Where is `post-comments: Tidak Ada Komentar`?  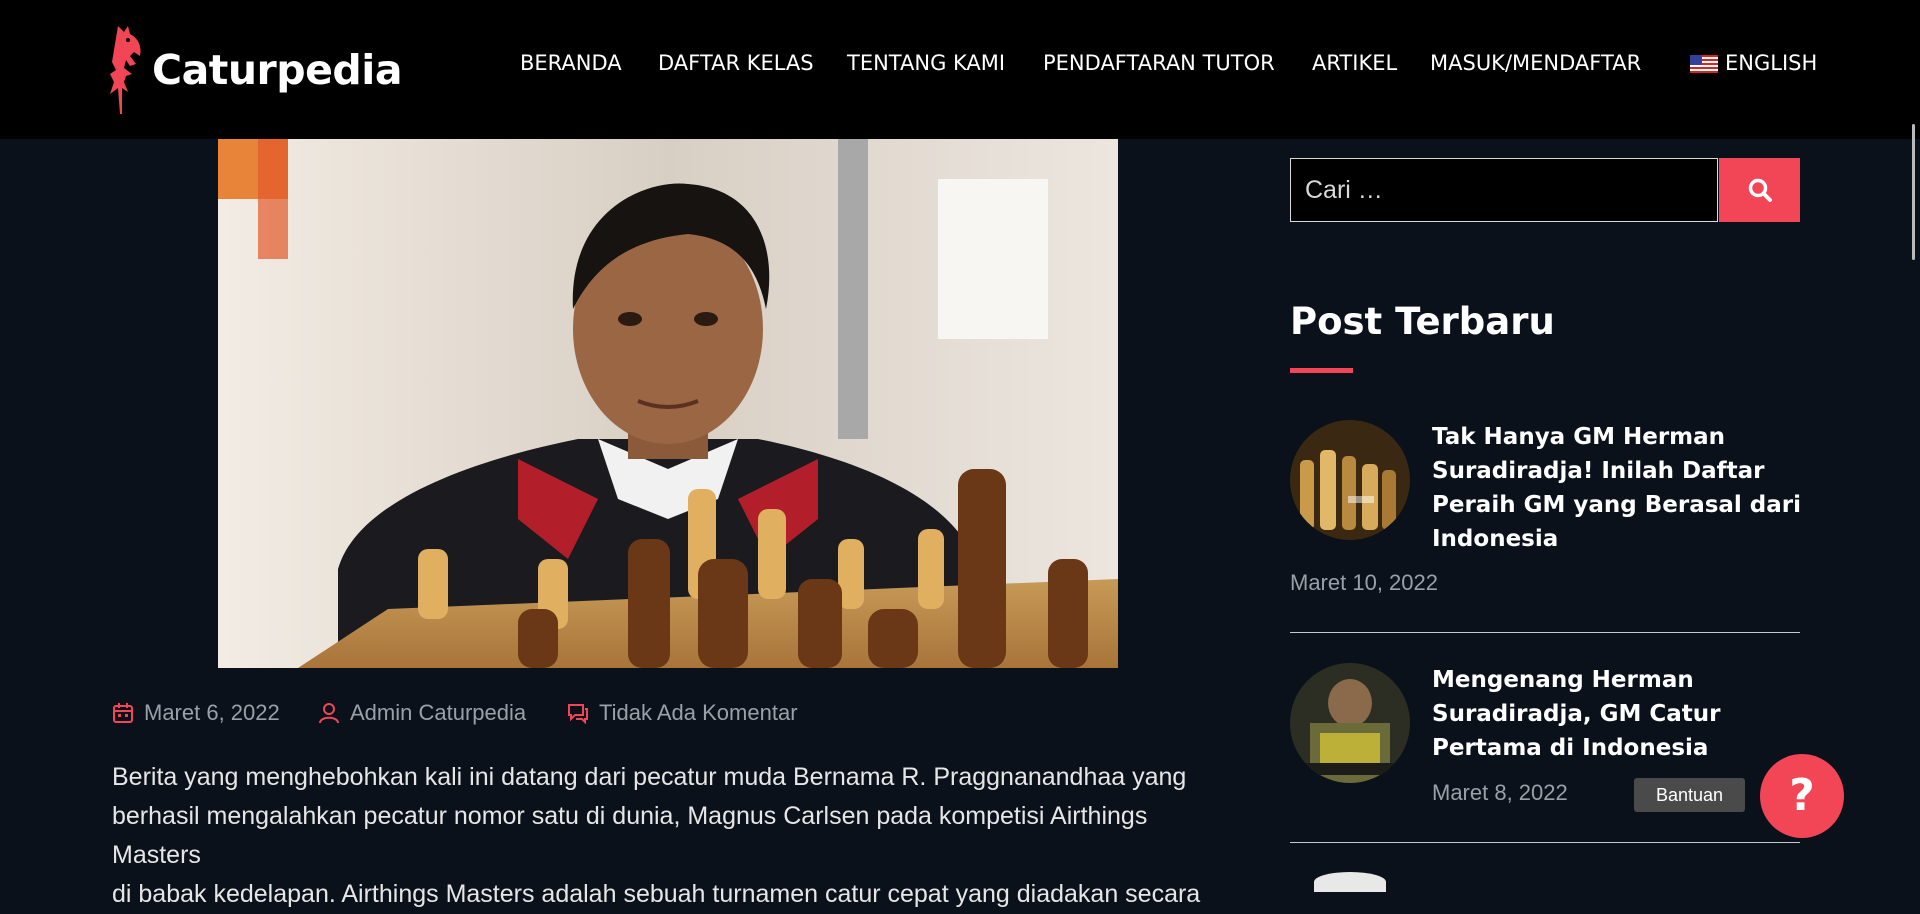
post-comments: Tidak Ada Komentar is located at coordinates (682, 713).